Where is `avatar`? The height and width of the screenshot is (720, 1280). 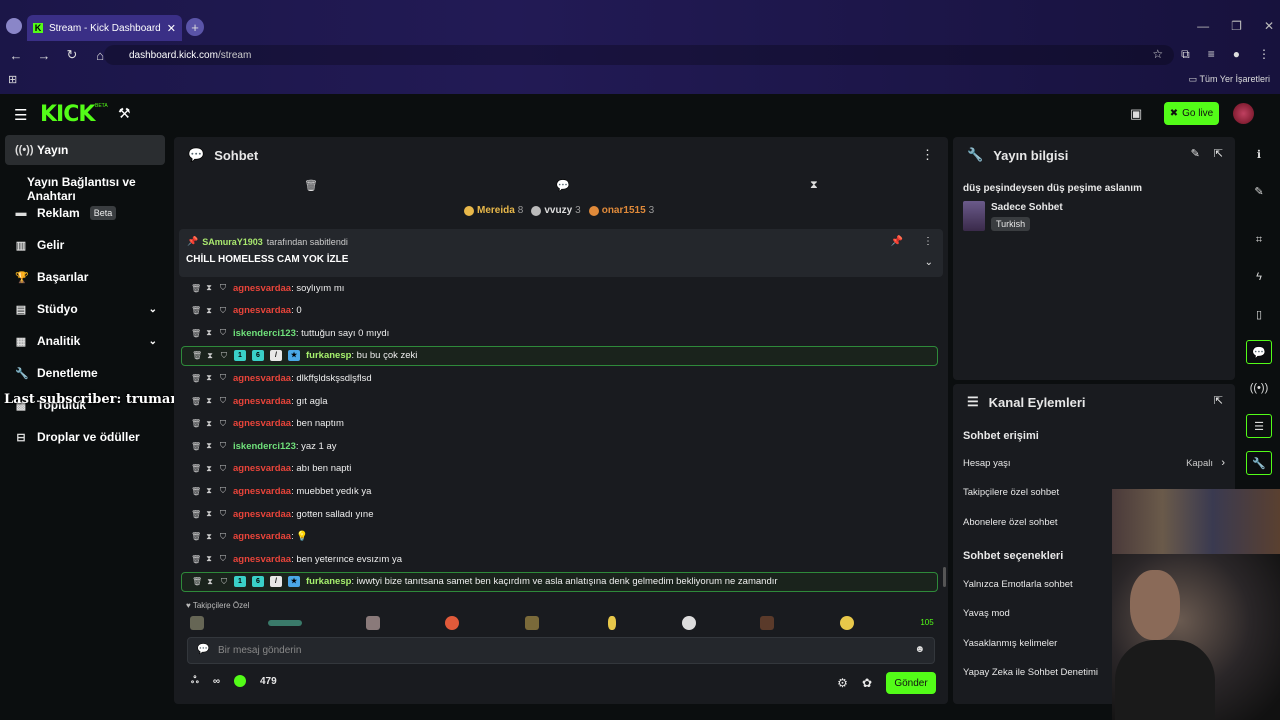 avatar is located at coordinates (1243, 113).